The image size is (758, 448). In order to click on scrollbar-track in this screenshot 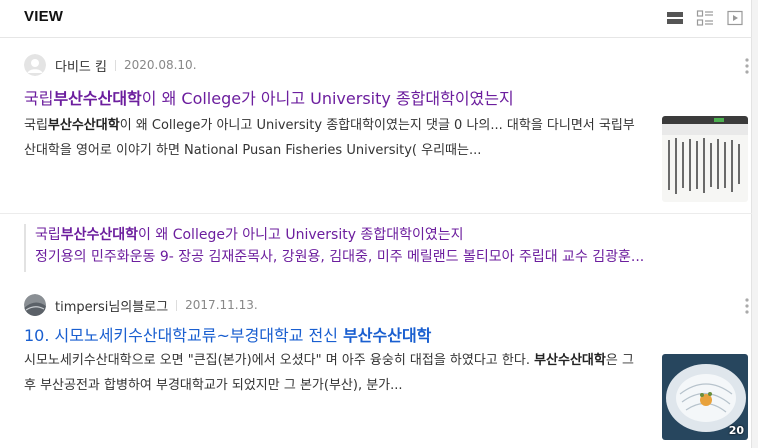, I will do `click(755, 224)`.